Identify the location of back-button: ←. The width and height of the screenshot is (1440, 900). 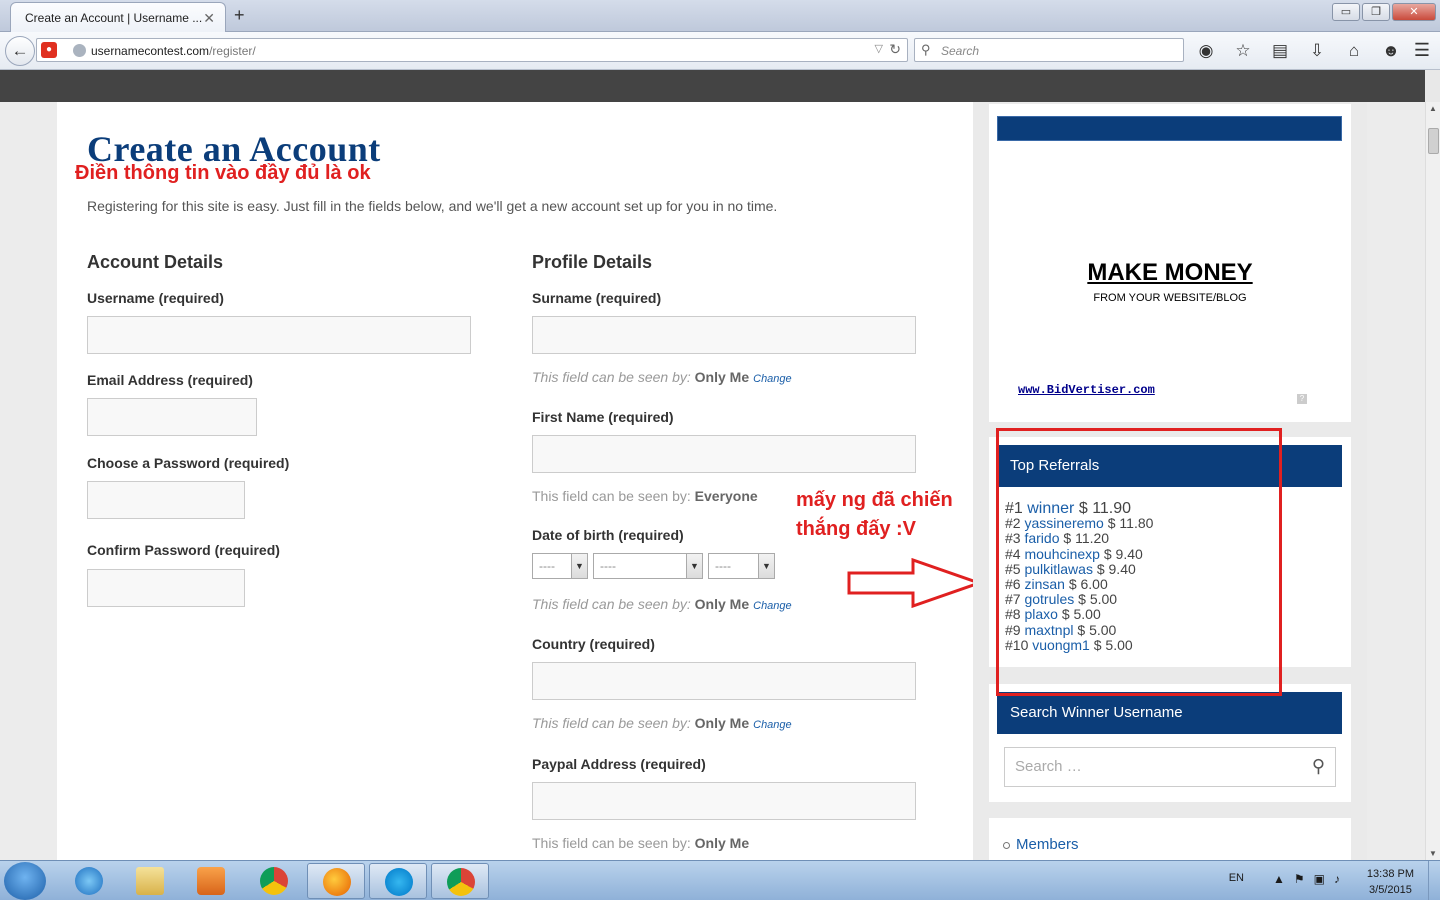
(20, 51).